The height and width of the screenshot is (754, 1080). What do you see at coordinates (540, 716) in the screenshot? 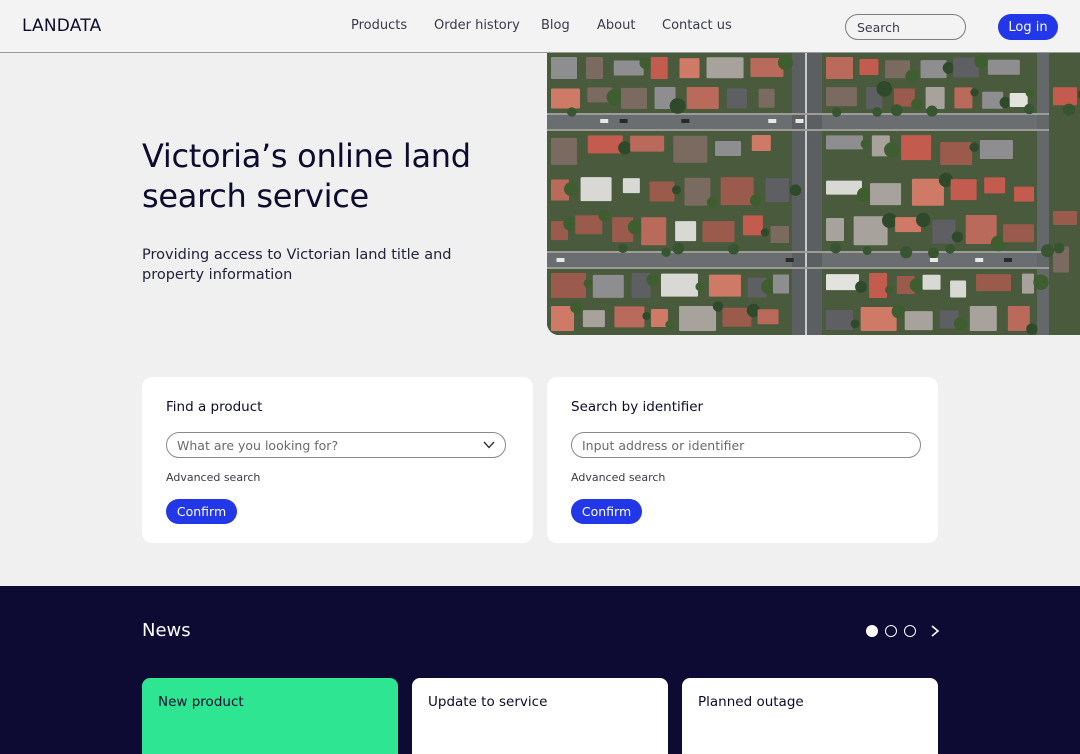
I see `news-card-update-to-service: Update to service` at bounding box center [540, 716].